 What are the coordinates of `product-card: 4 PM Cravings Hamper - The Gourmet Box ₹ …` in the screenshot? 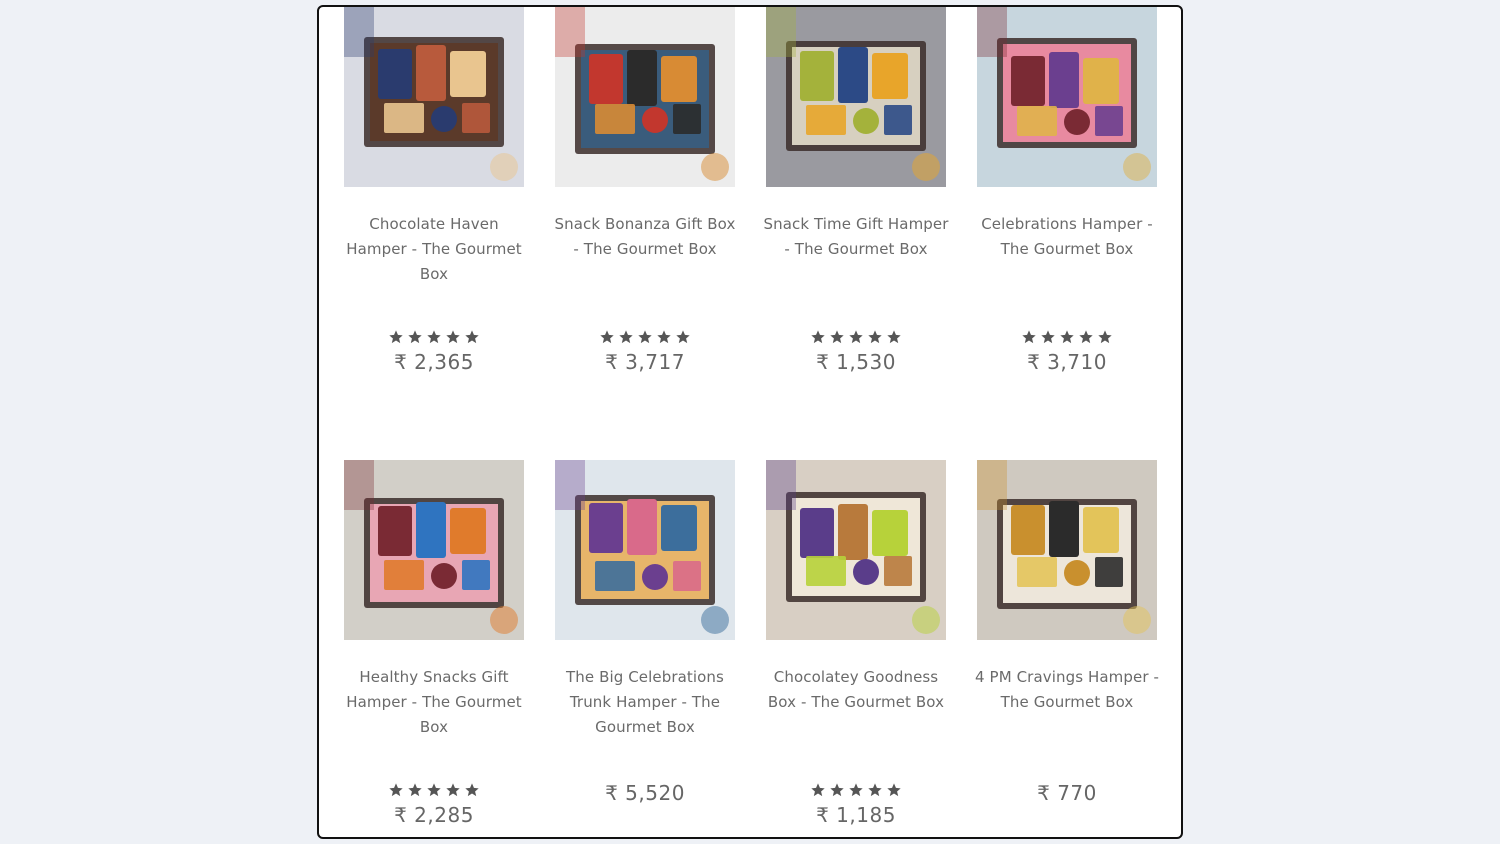 It's located at (1067, 648).